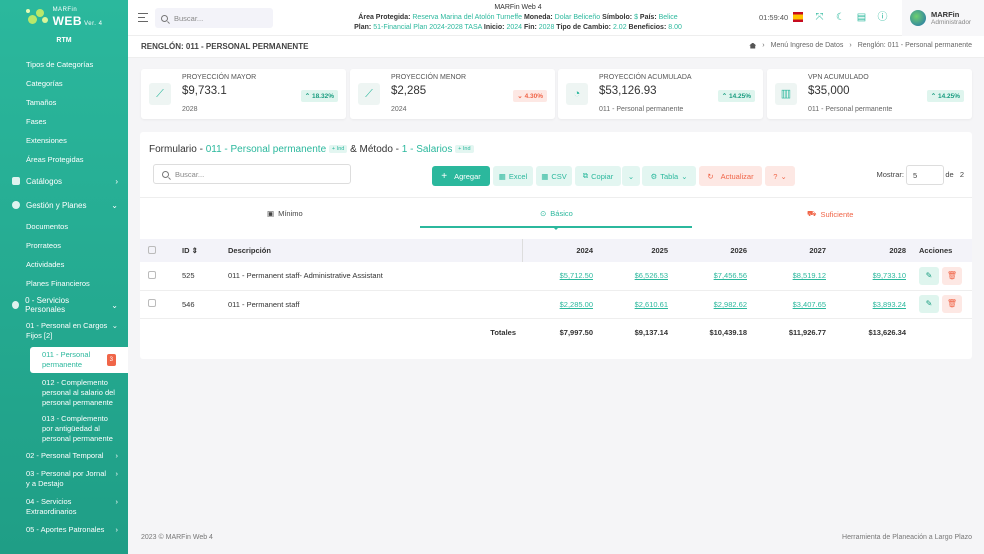 The image size is (984, 554). What do you see at coordinates (554, 176) in the screenshot?
I see `csv-button: ▦ CSV` at bounding box center [554, 176].